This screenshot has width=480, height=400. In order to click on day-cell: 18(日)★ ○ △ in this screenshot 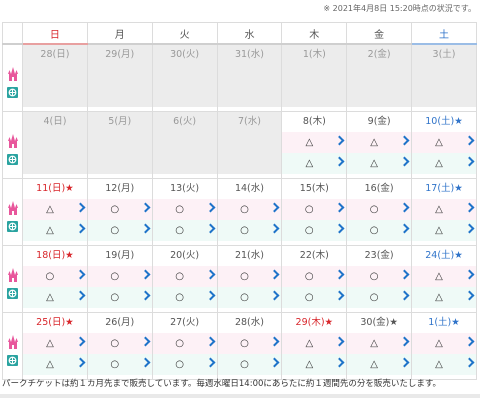, I will do `click(55, 279)`.